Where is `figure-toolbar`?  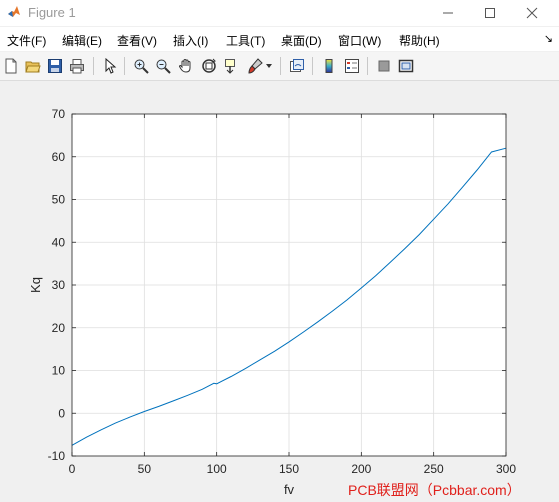
figure-toolbar is located at coordinates (279, 66).